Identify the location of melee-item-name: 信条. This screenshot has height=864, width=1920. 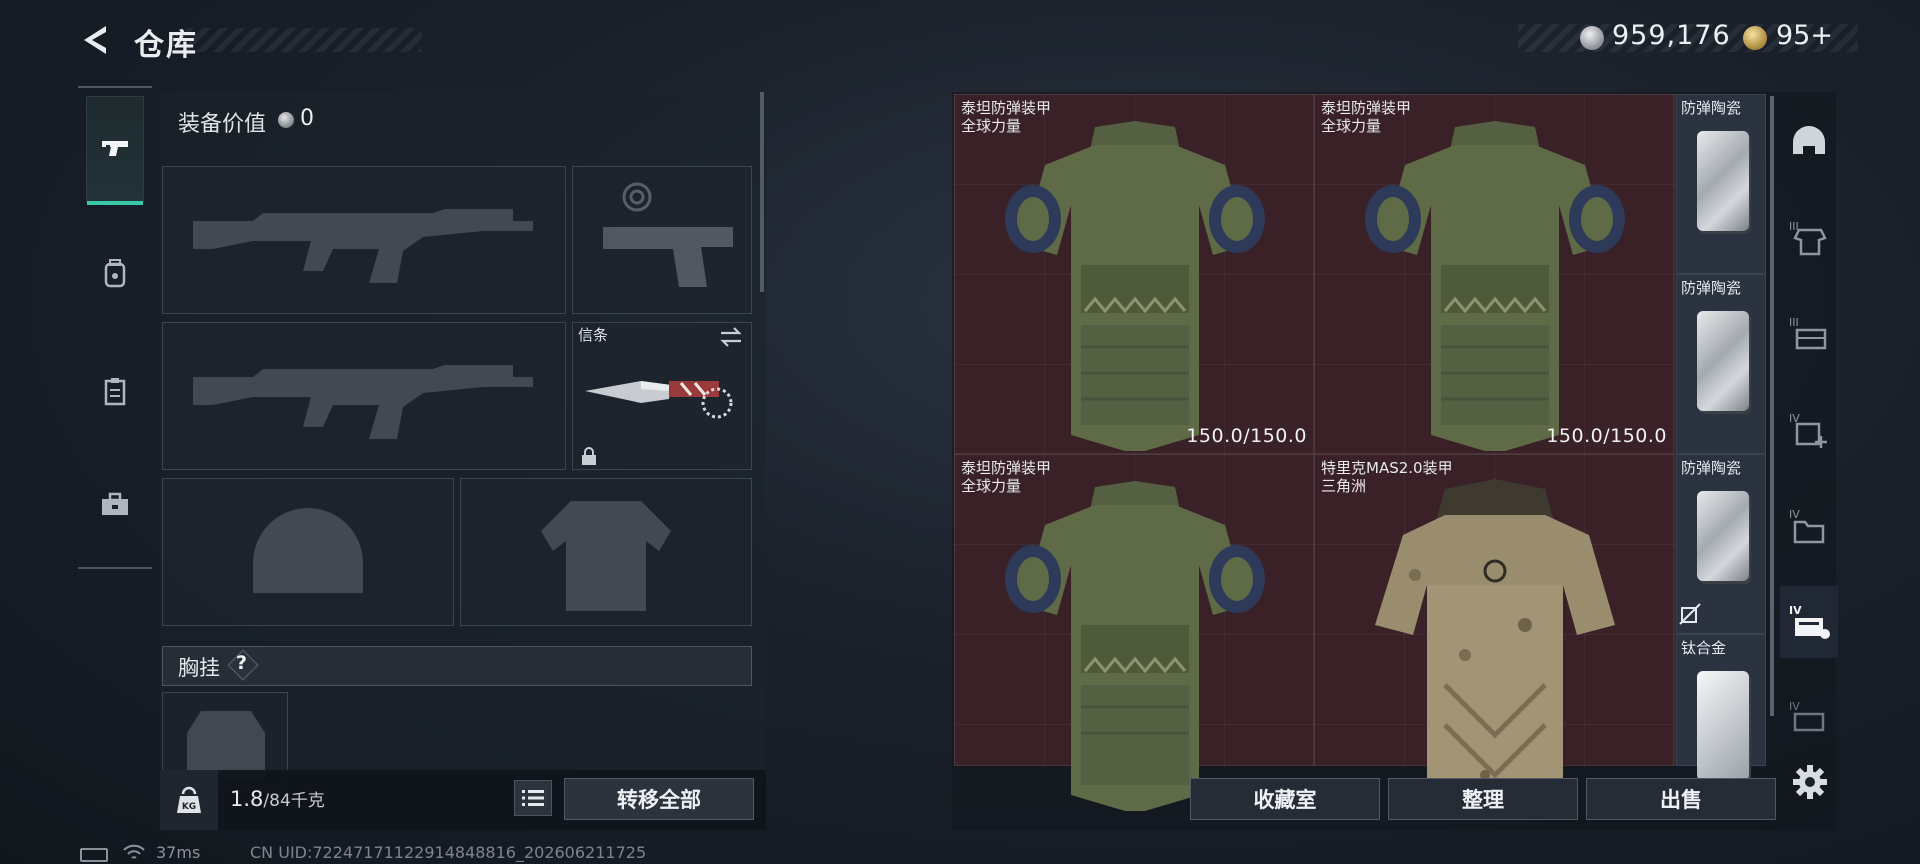
(593, 335).